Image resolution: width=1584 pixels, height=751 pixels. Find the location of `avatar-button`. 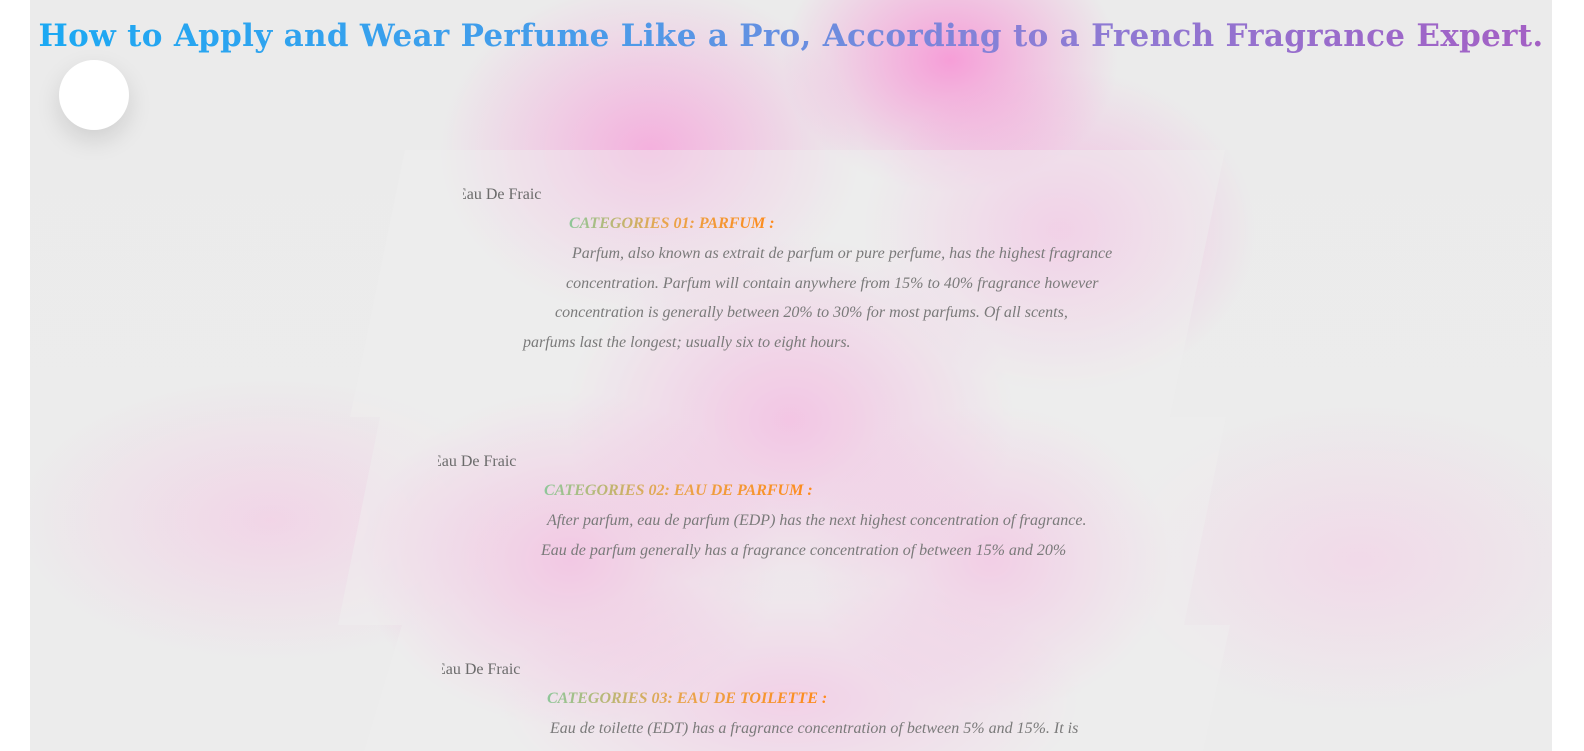

avatar-button is located at coordinates (94, 95).